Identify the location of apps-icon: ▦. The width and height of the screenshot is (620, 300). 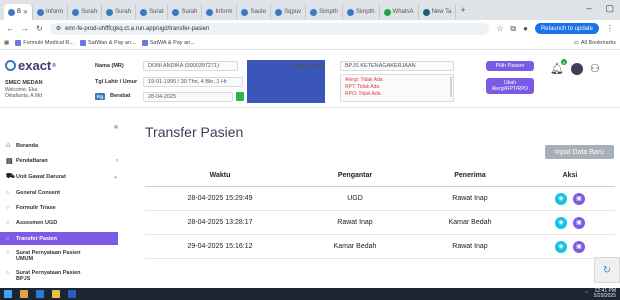
(6, 43).